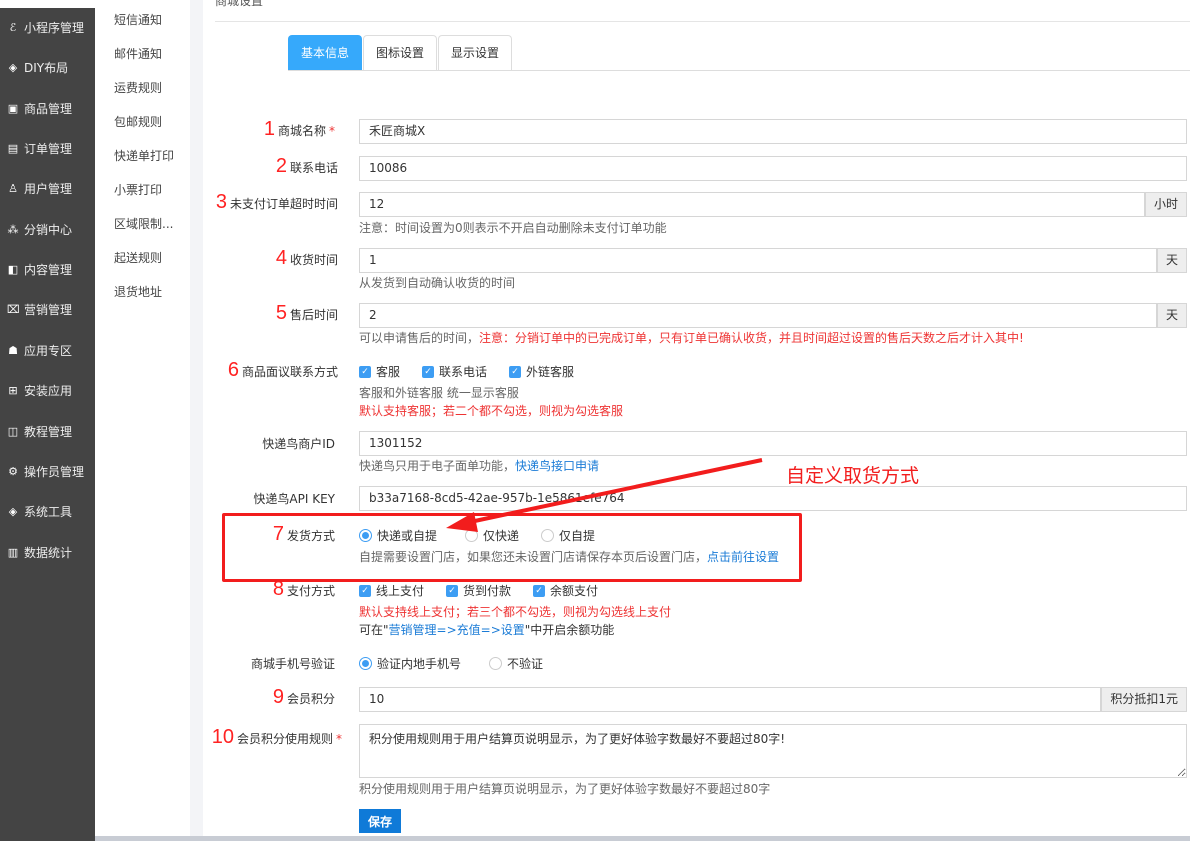 The image size is (1190, 841). What do you see at coordinates (462, 663) in the screenshot?
I see `mobile-verify-options: 验证内地手机号 不验证` at bounding box center [462, 663].